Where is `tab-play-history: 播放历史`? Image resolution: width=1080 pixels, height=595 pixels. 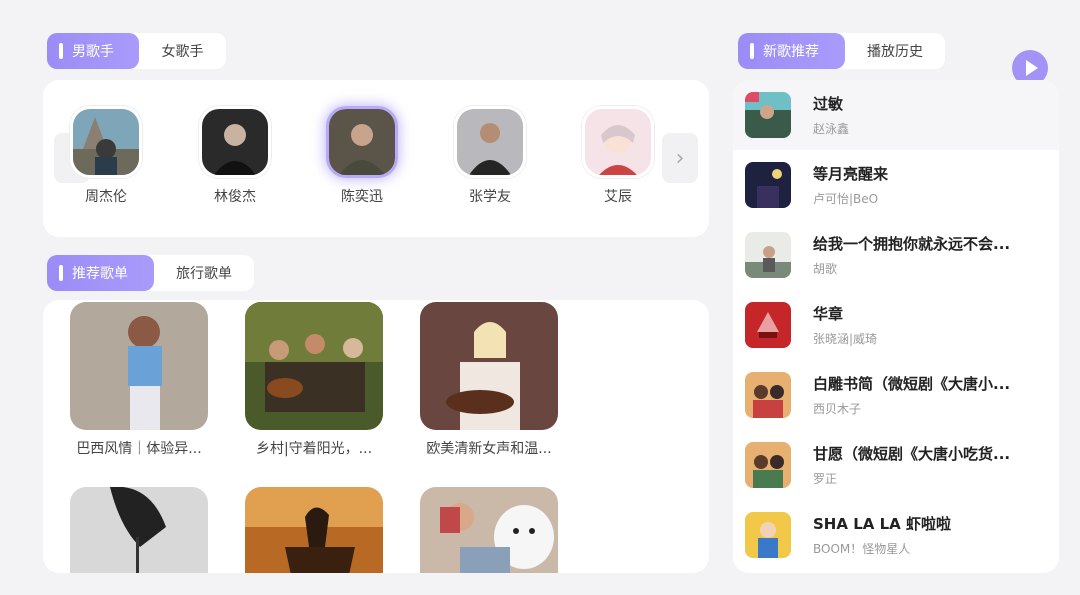 tab-play-history: 播放历史 is located at coordinates (895, 51).